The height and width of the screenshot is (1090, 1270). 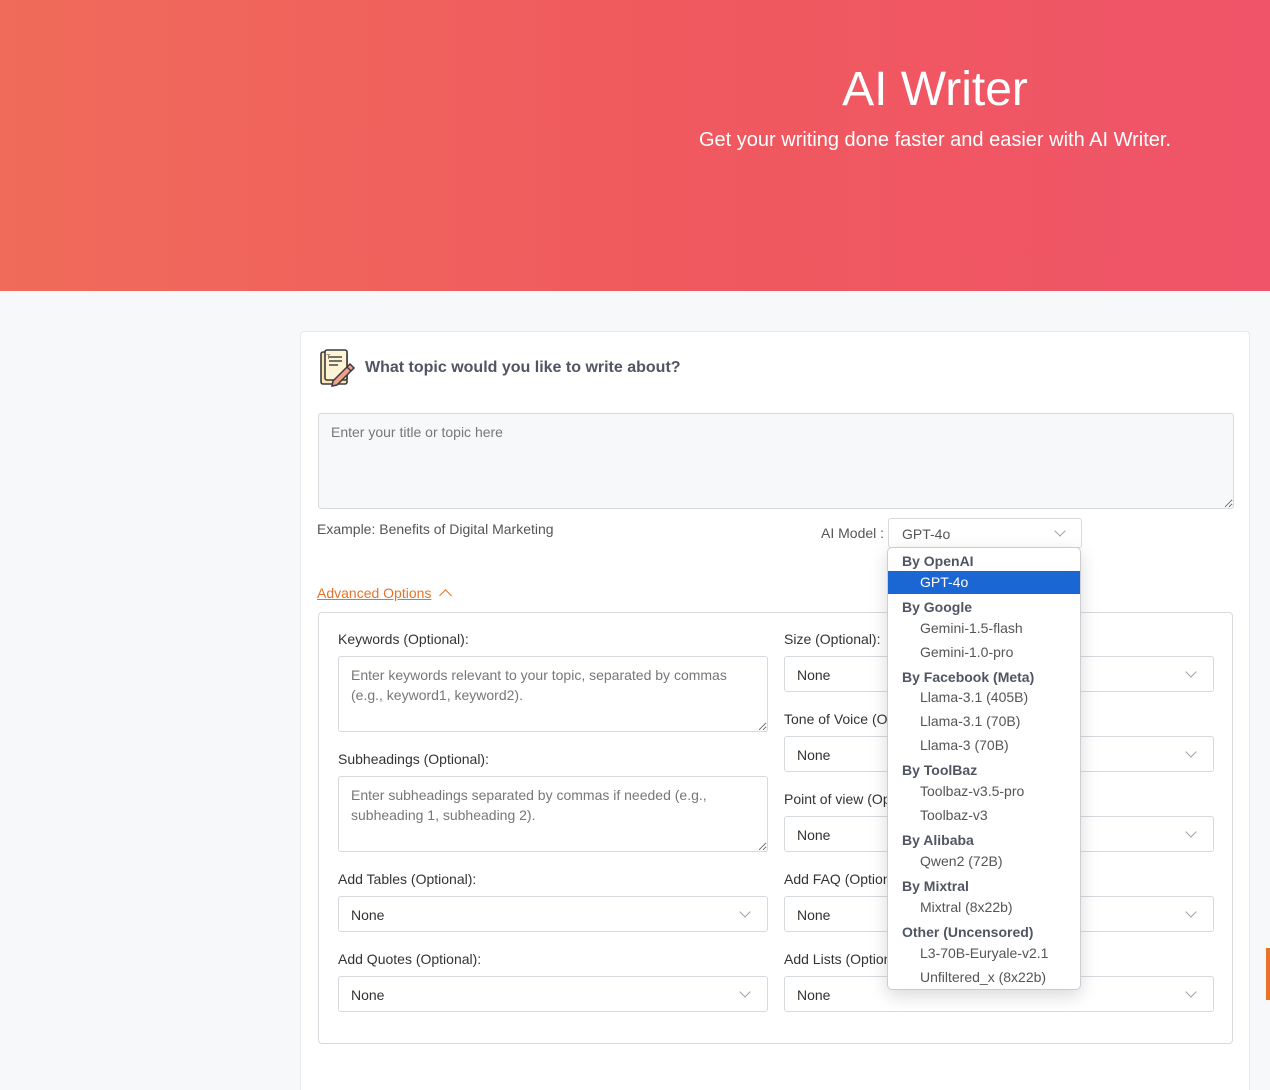 What do you see at coordinates (984, 861) in the screenshot?
I see `dropdown-option: Qwen2 (72B)` at bounding box center [984, 861].